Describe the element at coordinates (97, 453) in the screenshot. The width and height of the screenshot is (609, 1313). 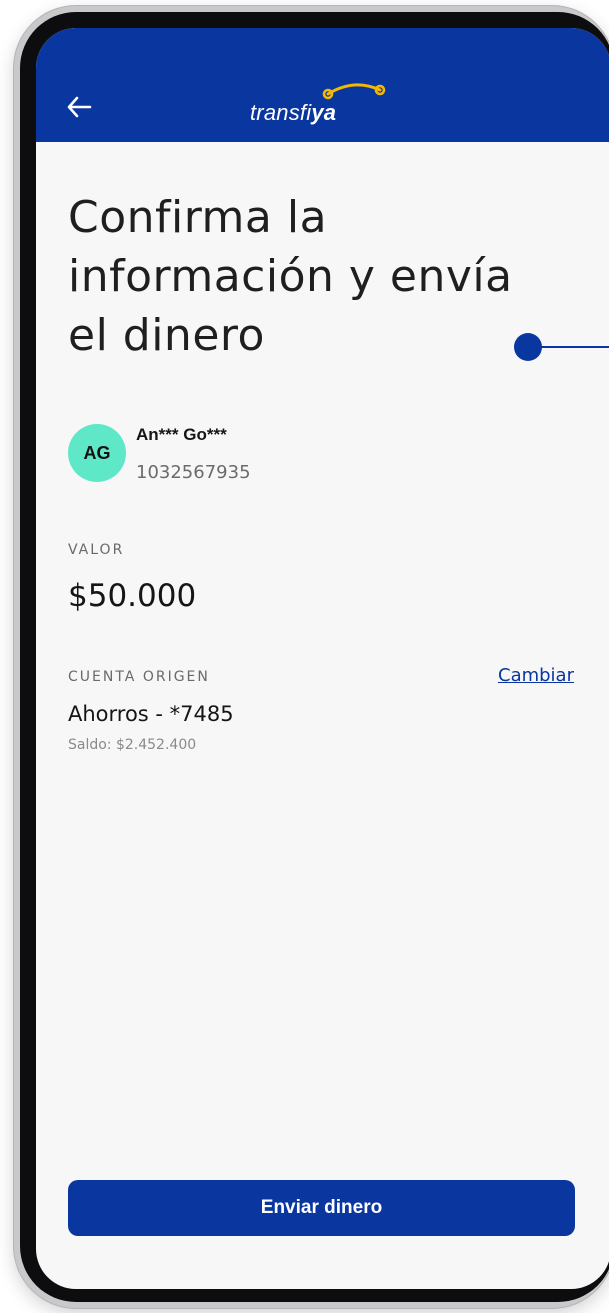
I see `avatar: AG` at that location.